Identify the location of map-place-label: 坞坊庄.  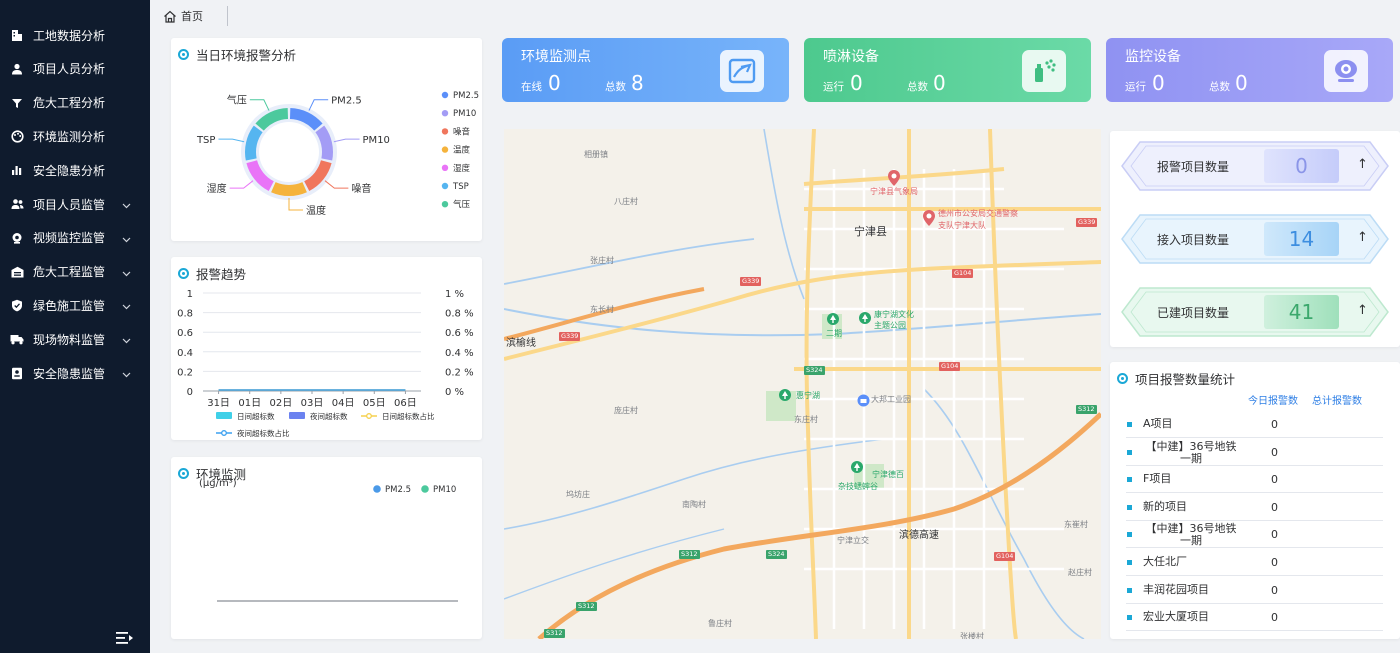
(578, 494).